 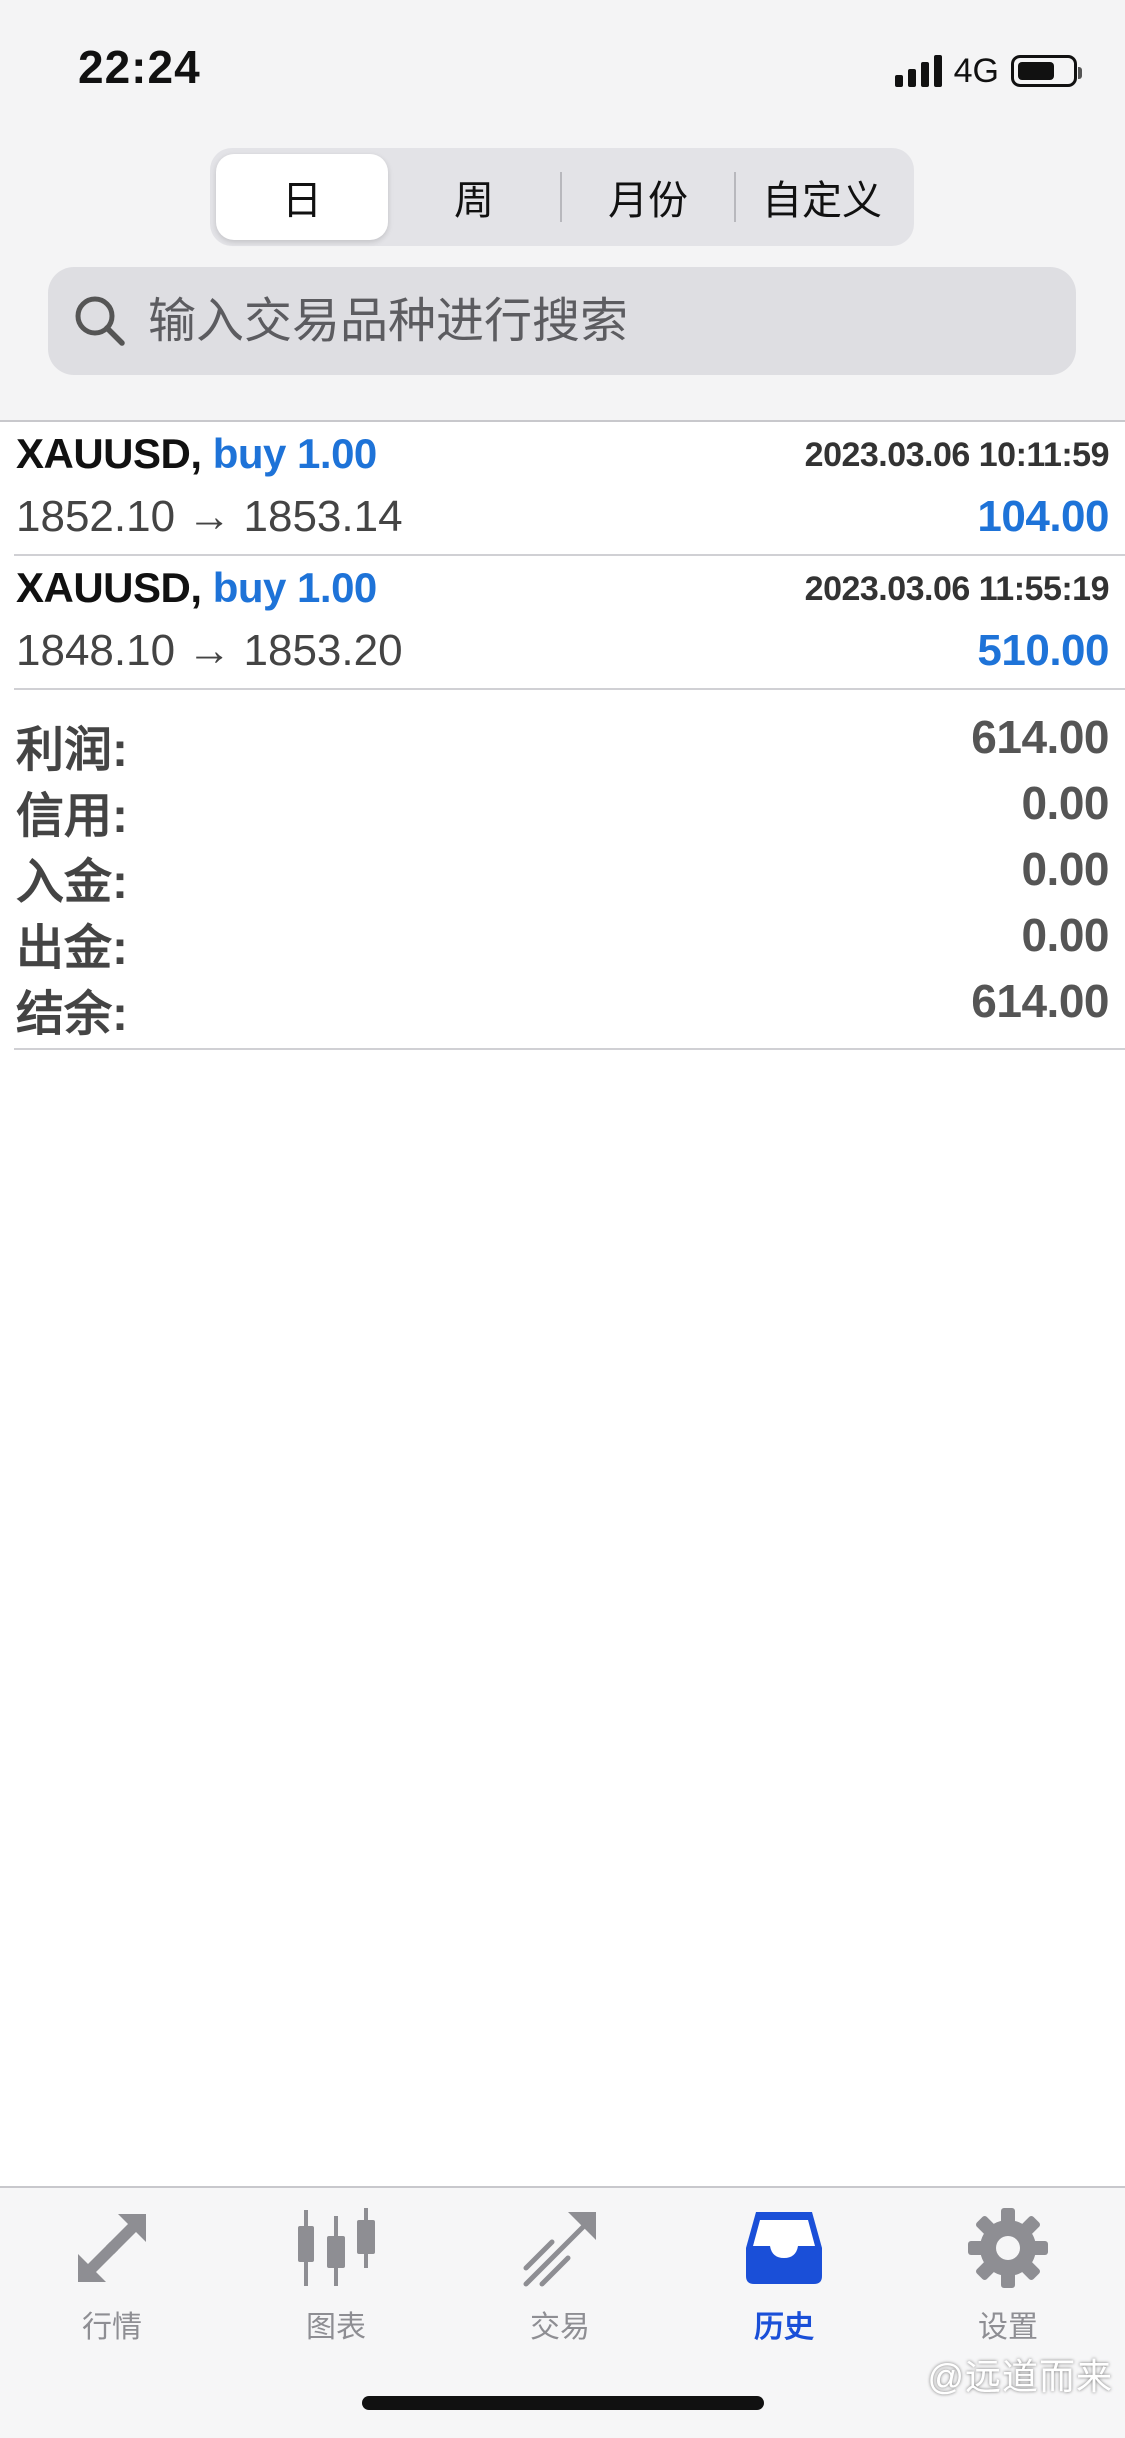 I want to click on cellular-signal-icon, so click(x=918, y=71).